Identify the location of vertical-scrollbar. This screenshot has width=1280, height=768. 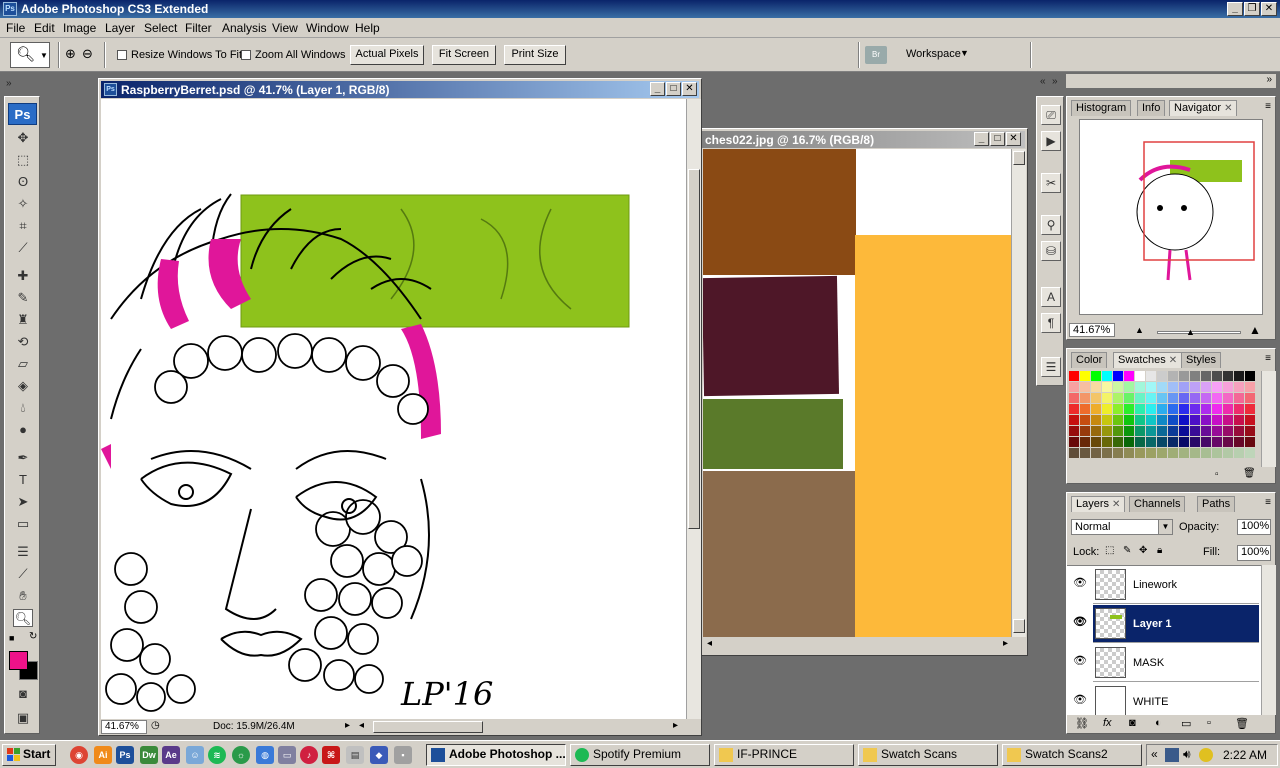
(693, 409).